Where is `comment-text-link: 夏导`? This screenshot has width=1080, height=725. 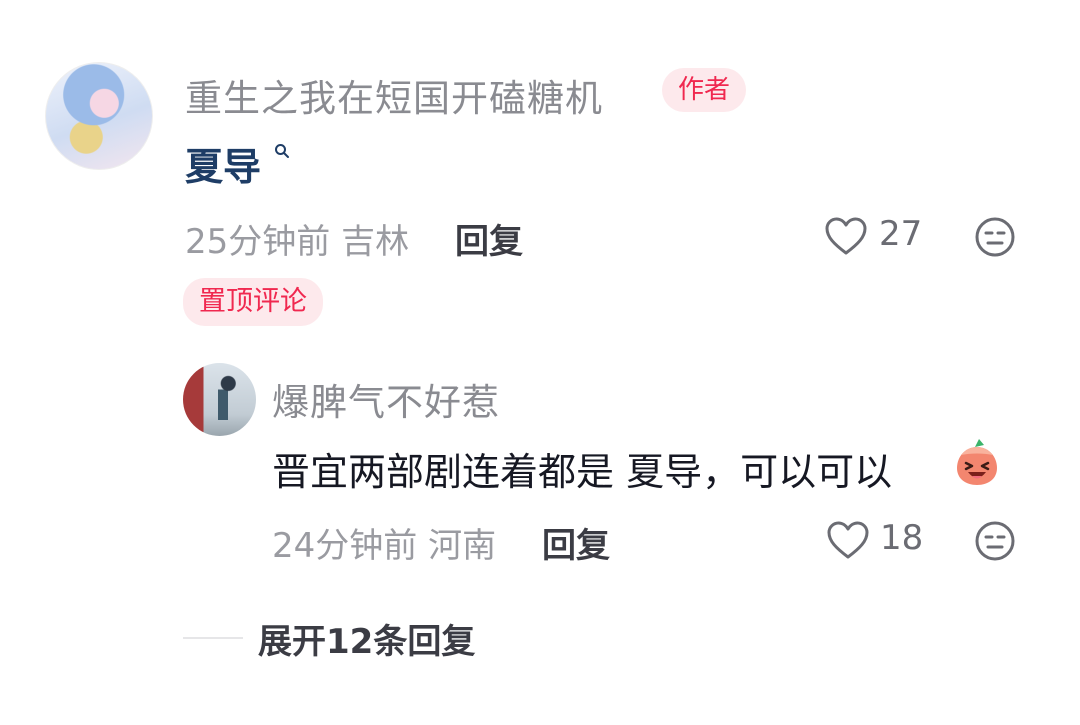 comment-text-link: 夏导 is located at coordinates (223, 167).